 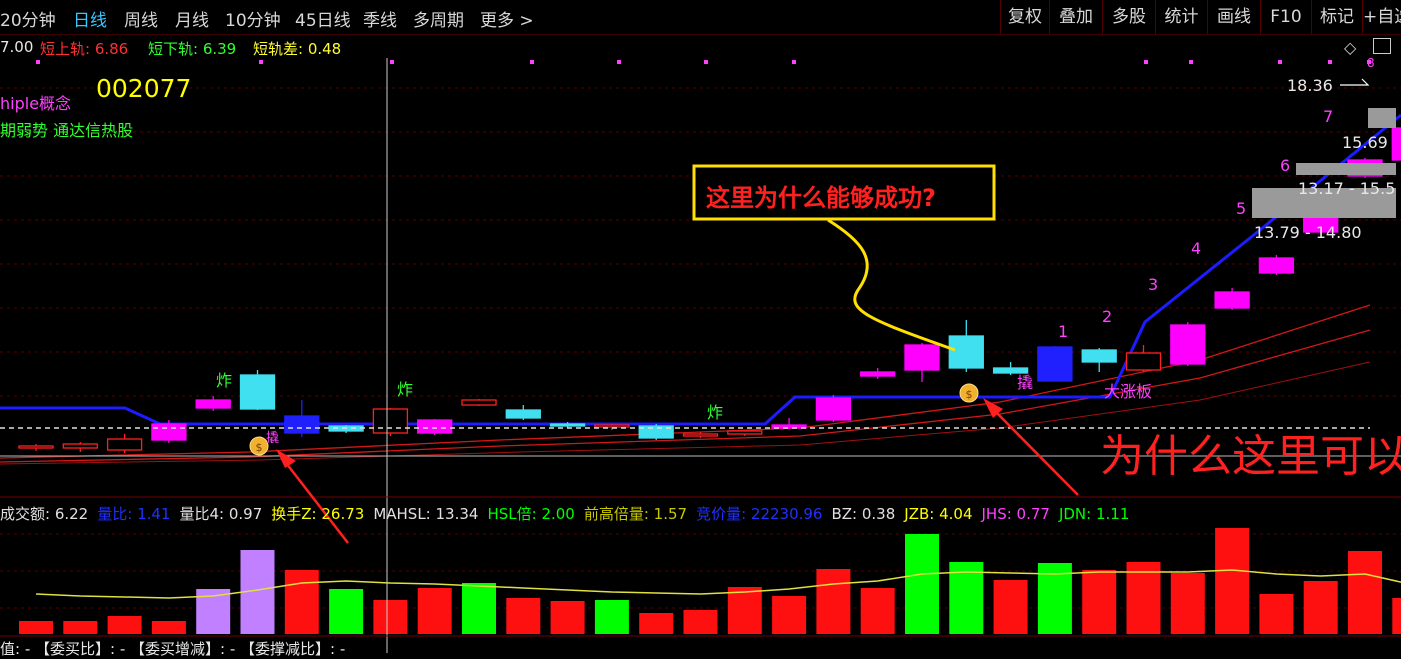 What do you see at coordinates (17, 47) in the screenshot?
I see `indicator-prefix: 7.00` at bounding box center [17, 47].